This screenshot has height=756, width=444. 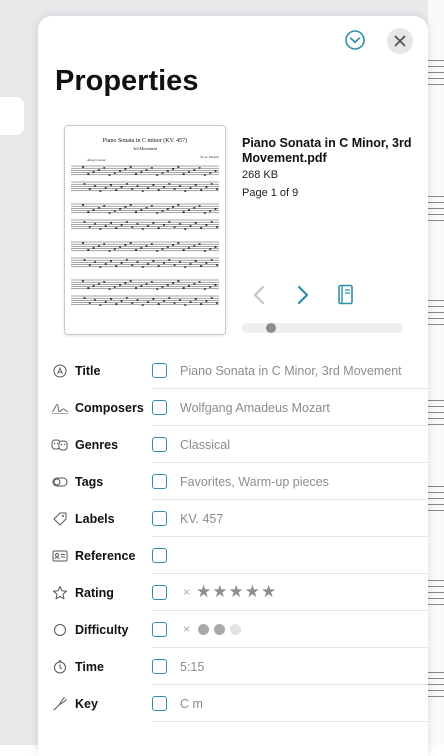 What do you see at coordinates (12, 116) in the screenshot?
I see `background-card` at bounding box center [12, 116].